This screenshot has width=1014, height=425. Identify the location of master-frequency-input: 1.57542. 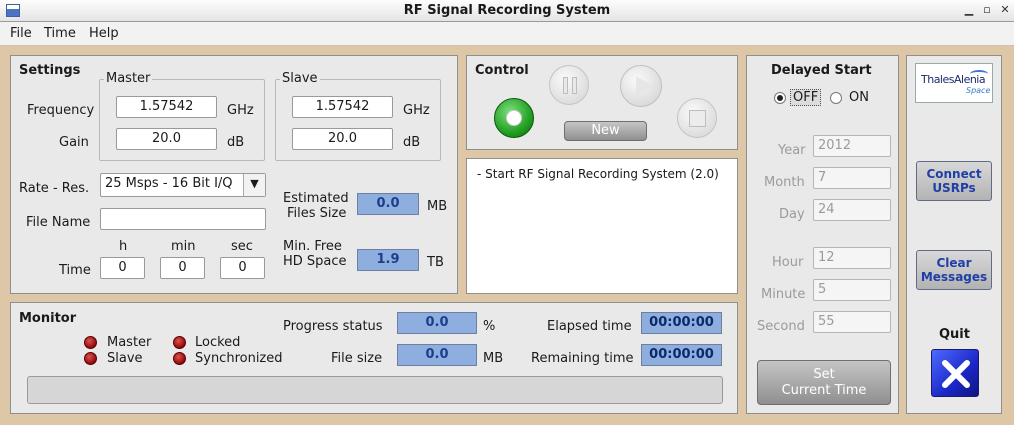
(166, 107).